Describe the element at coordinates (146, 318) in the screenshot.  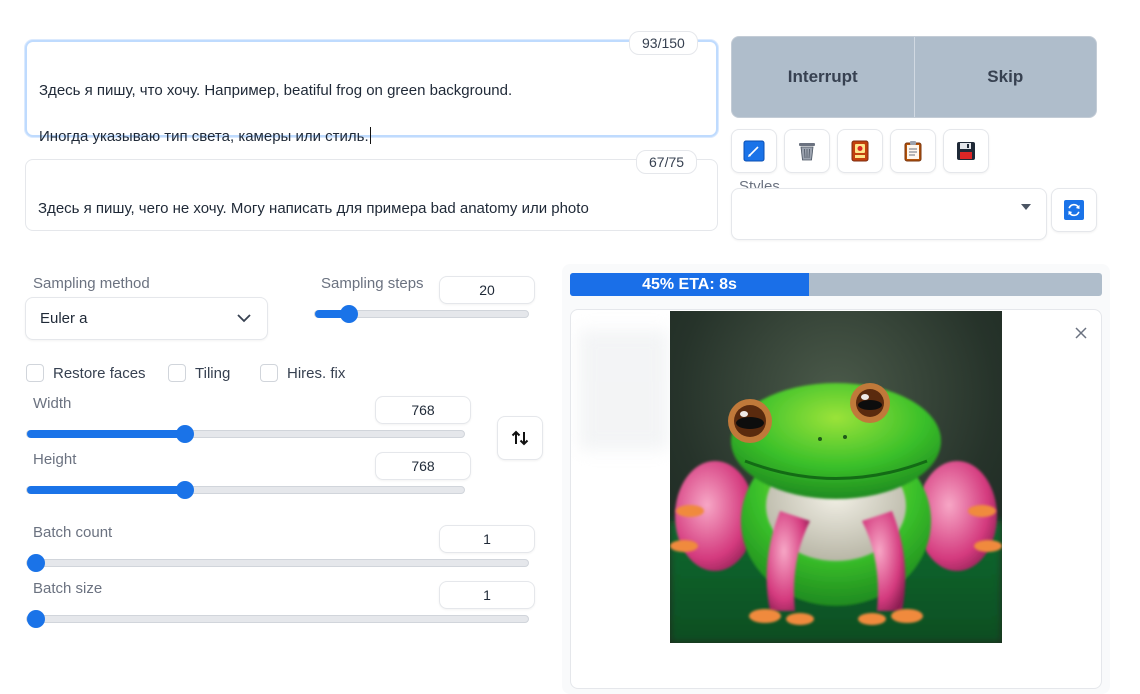
I see `sampling-method-dropdown: Euler a` at that location.